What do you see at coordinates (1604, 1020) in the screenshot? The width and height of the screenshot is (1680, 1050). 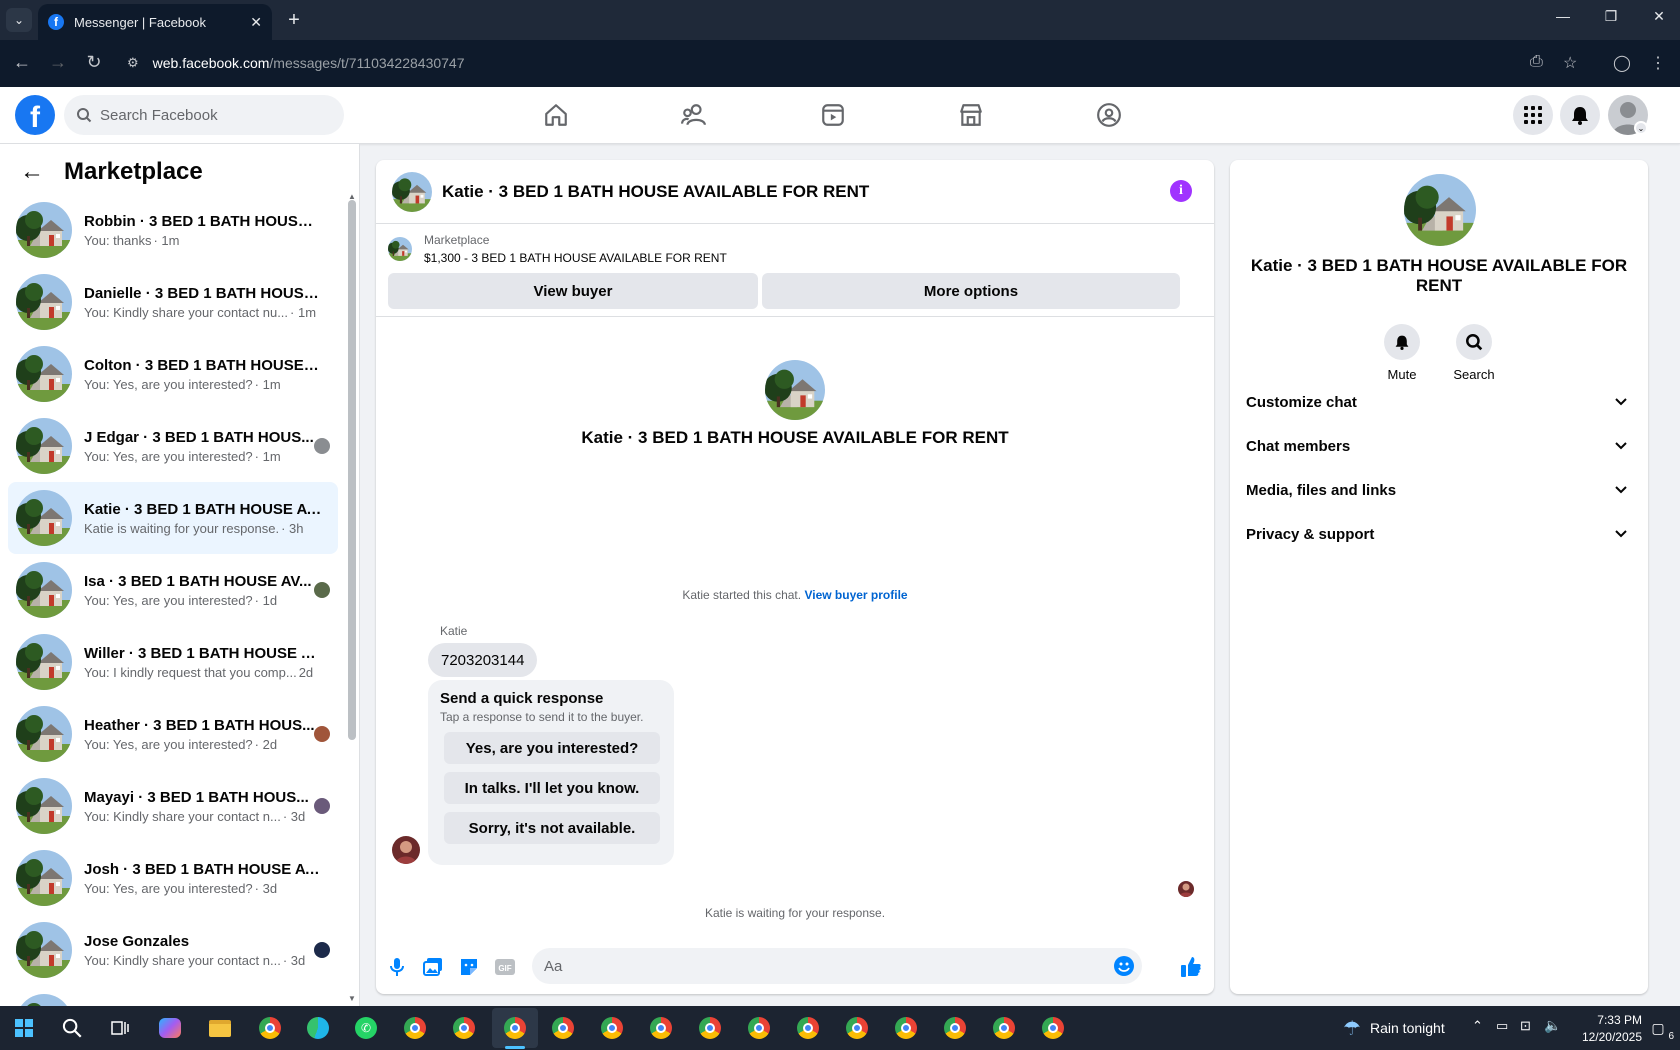 I see `clock-time: 7:33 PM` at bounding box center [1604, 1020].